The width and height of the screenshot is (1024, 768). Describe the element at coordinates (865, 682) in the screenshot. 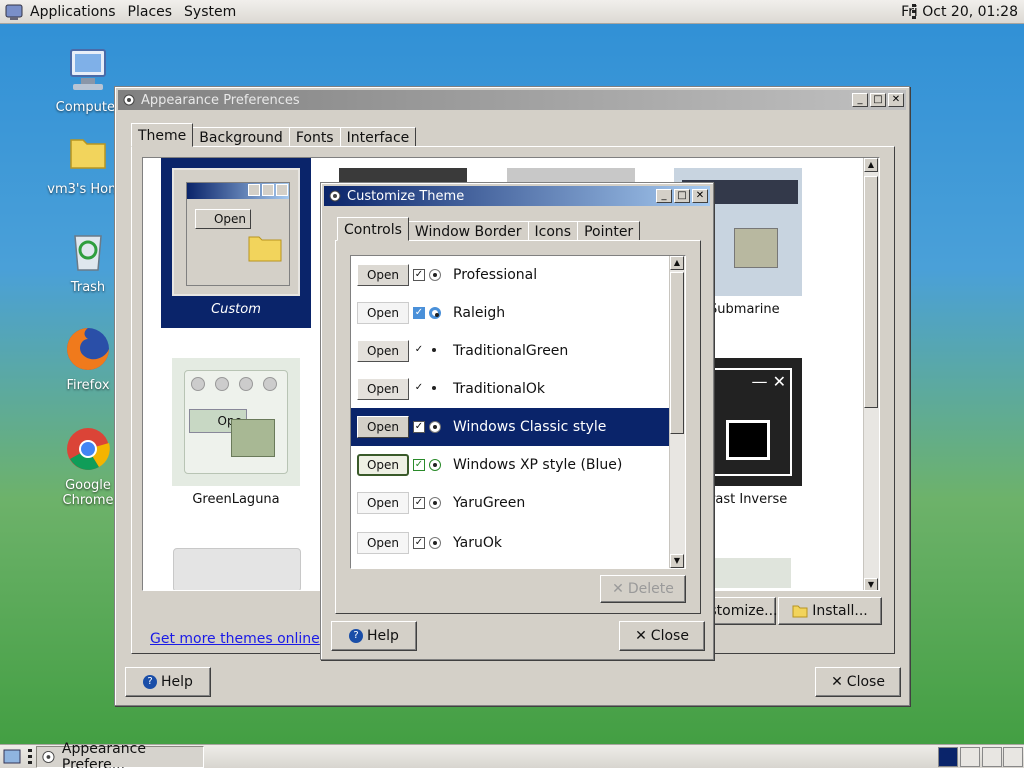

I see `close-button-label: Close` at that location.